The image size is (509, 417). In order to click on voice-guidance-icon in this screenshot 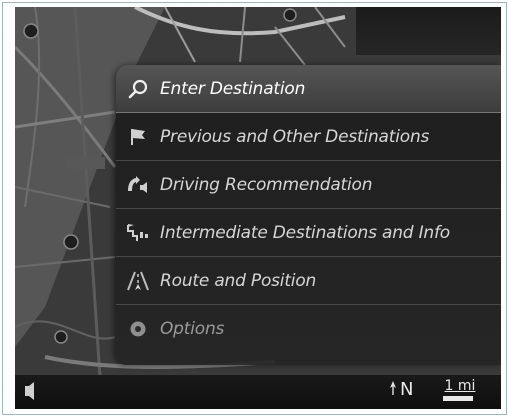, I will do `click(138, 185)`.